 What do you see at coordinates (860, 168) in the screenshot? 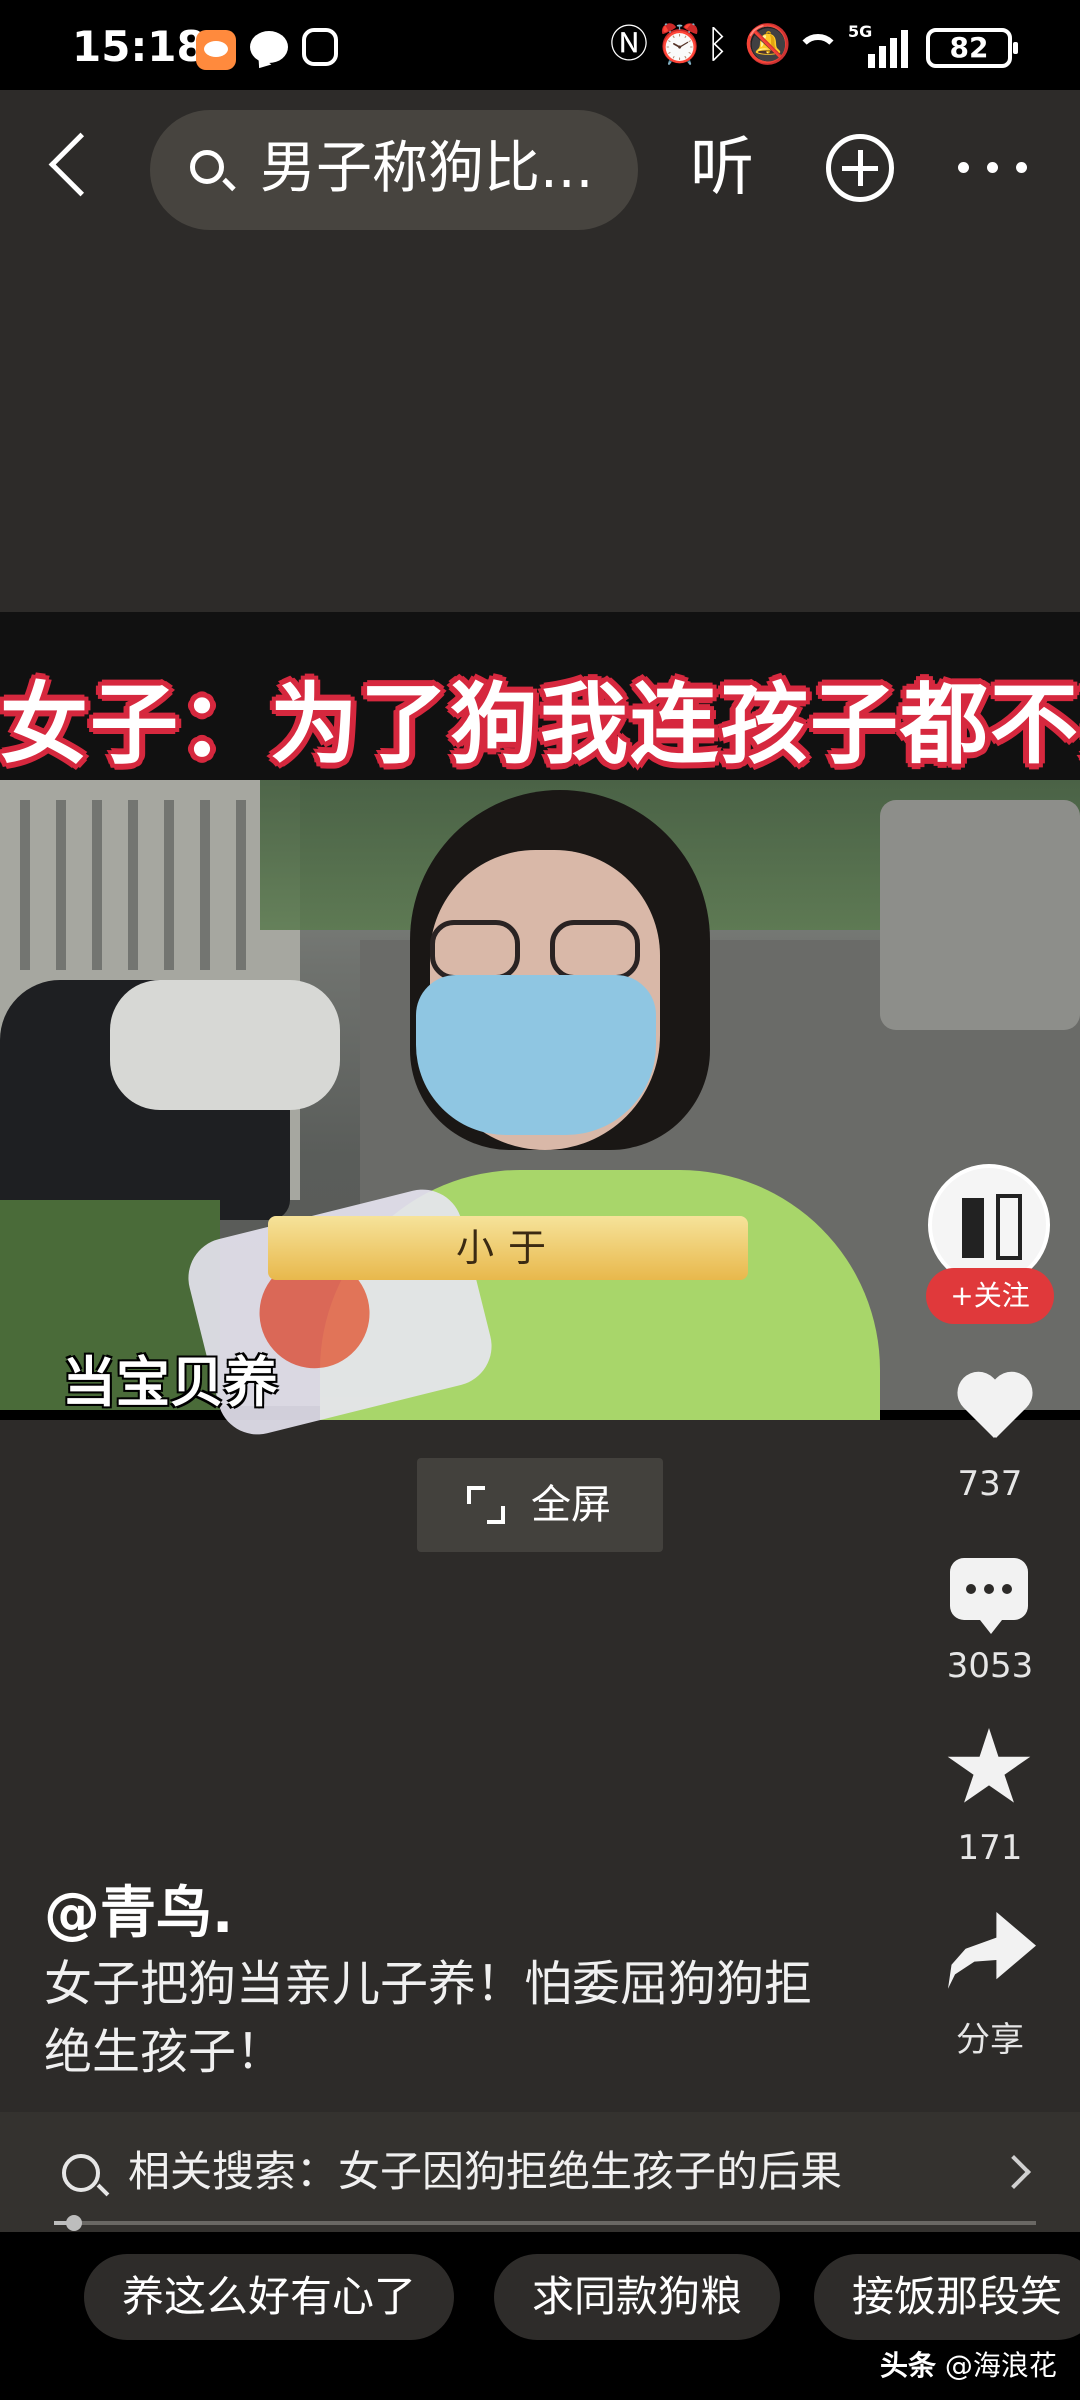
I see `add-icon` at bounding box center [860, 168].